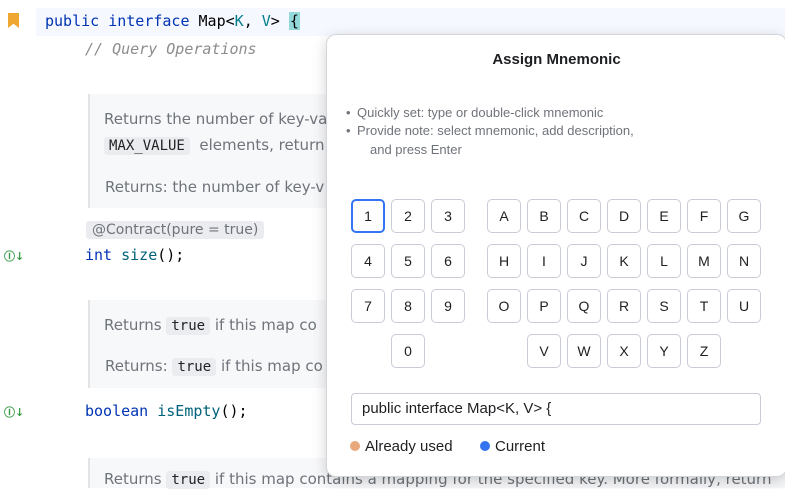 The height and width of the screenshot is (489, 785). I want to click on current-dot-icon, so click(485, 446).